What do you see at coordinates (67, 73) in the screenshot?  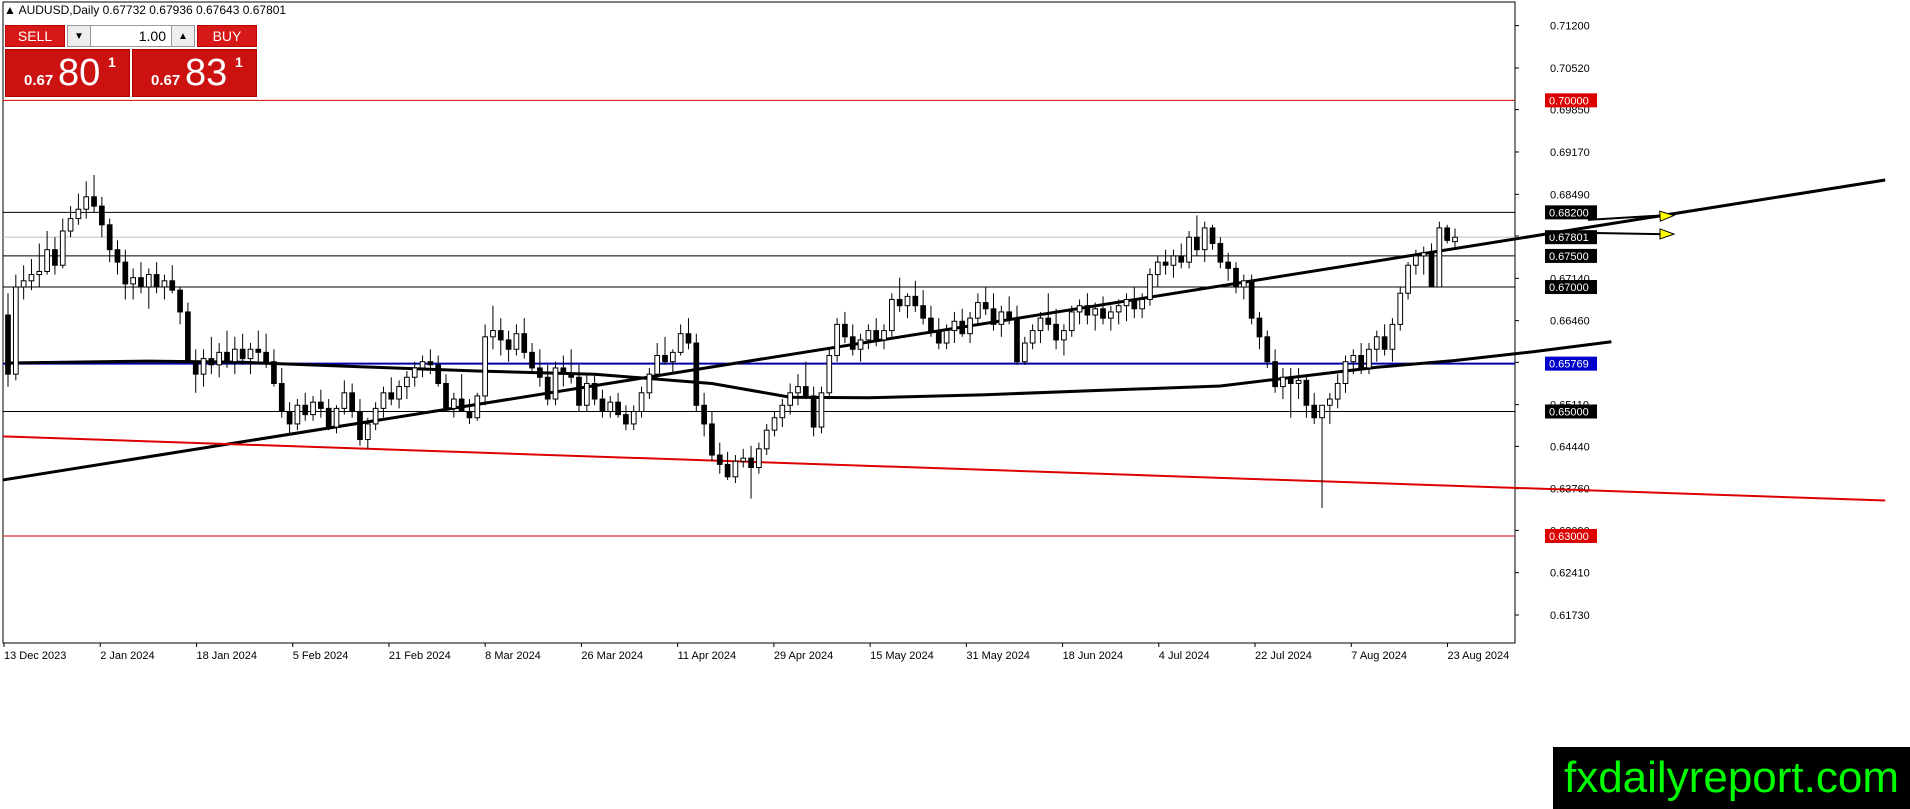 I see `bid-price-display: 0.67 80 1` at bounding box center [67, 73].